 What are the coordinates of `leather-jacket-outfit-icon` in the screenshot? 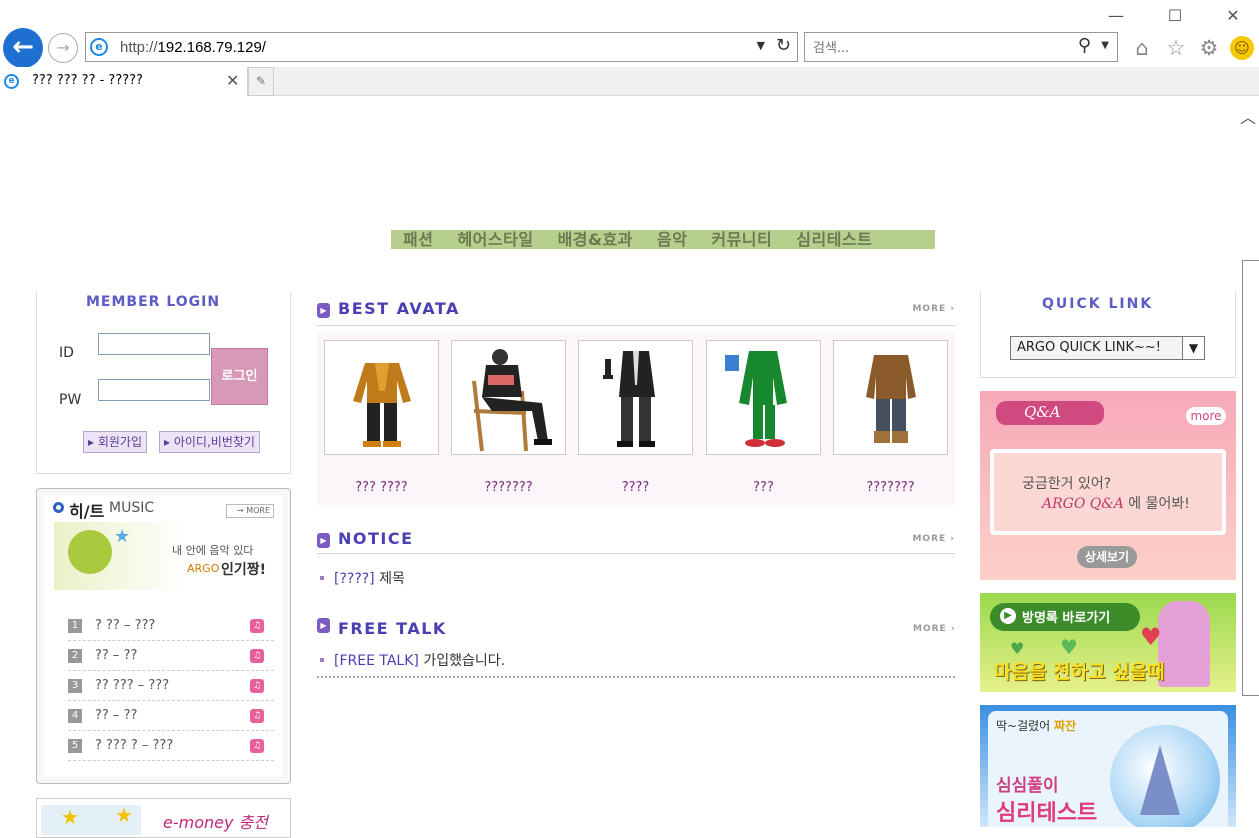 It's located at (891, 399).